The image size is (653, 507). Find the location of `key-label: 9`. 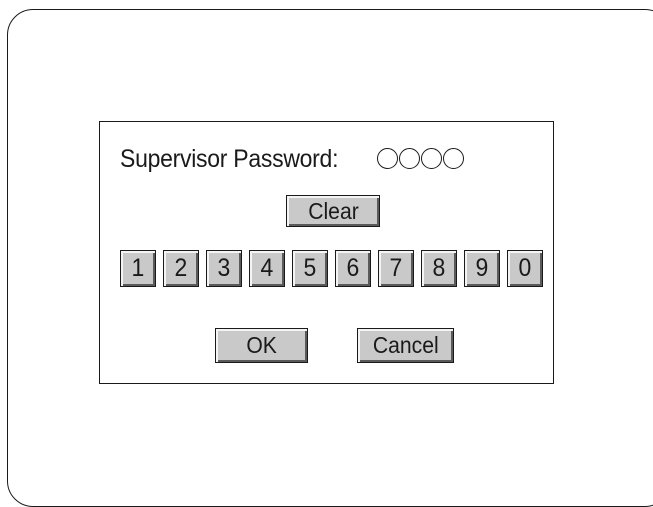

key-label: 9 is located at coordinates (482, 268).